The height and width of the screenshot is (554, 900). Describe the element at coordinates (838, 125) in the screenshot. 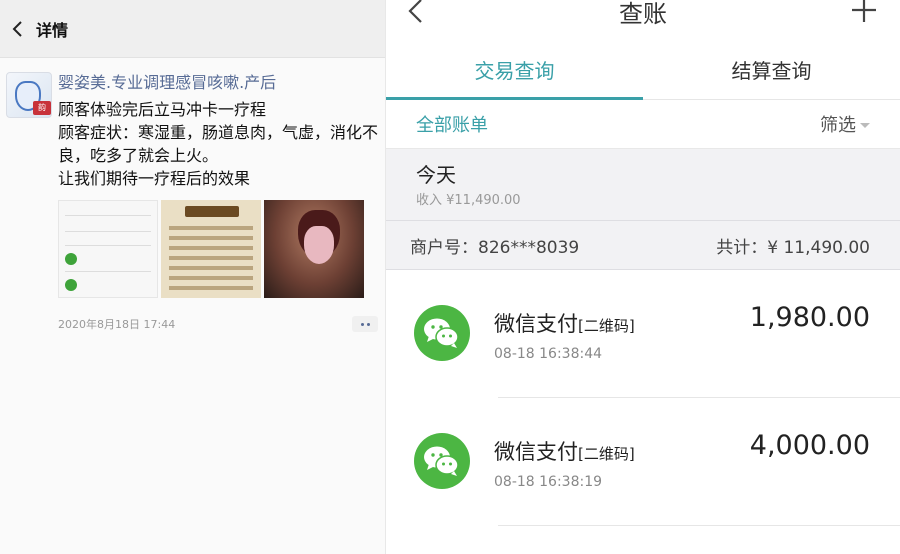

I see `filter-label: 筛选` at that location.